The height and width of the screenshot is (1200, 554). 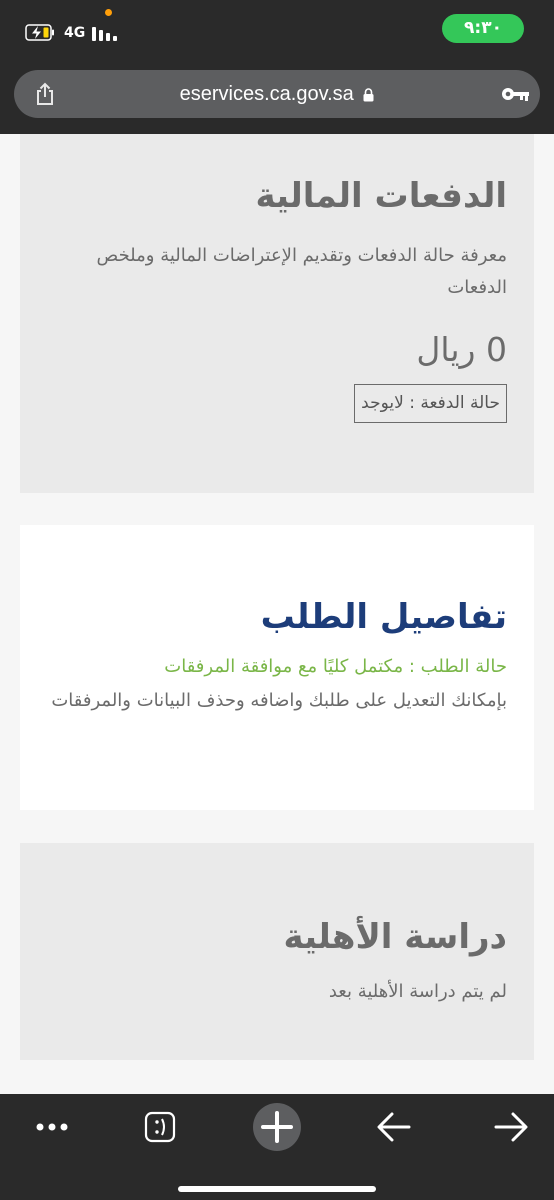 I want to click on url-display: eservices.ca.gov.sa, so click(x=277, y=94).